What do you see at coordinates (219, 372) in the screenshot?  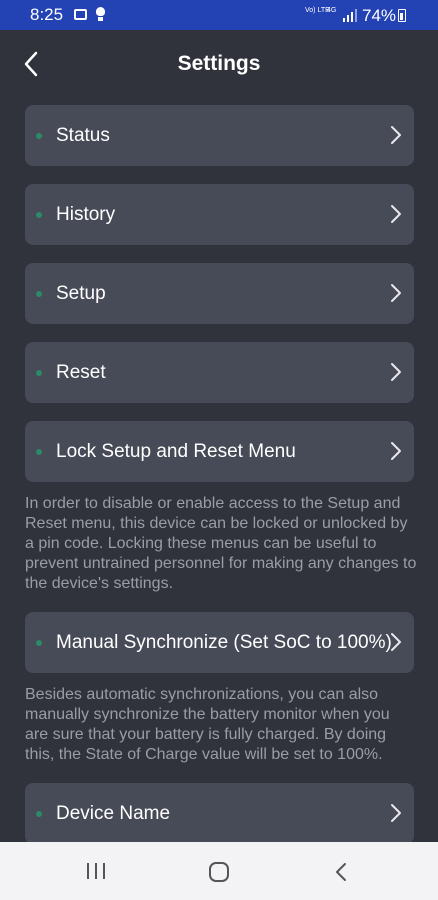 I see `menu-item-reset: Reset` at bounding box center [219, 372].